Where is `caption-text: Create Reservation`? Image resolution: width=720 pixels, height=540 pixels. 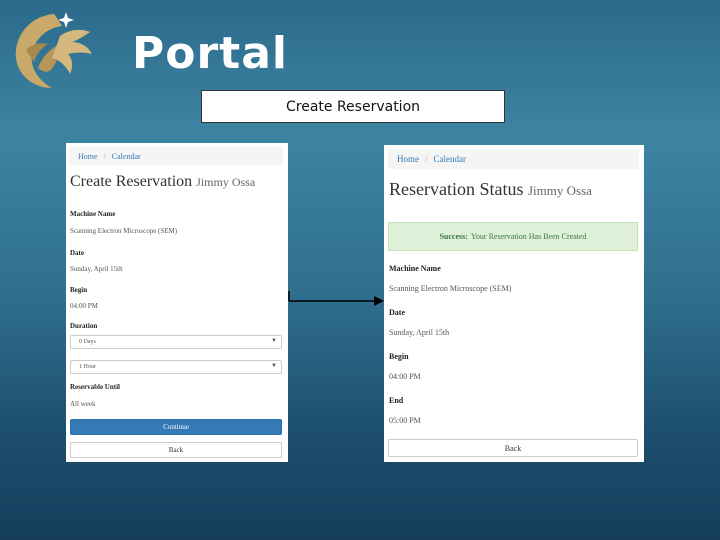
caption-text: Create Reservation is located at coordinates (353, 106).